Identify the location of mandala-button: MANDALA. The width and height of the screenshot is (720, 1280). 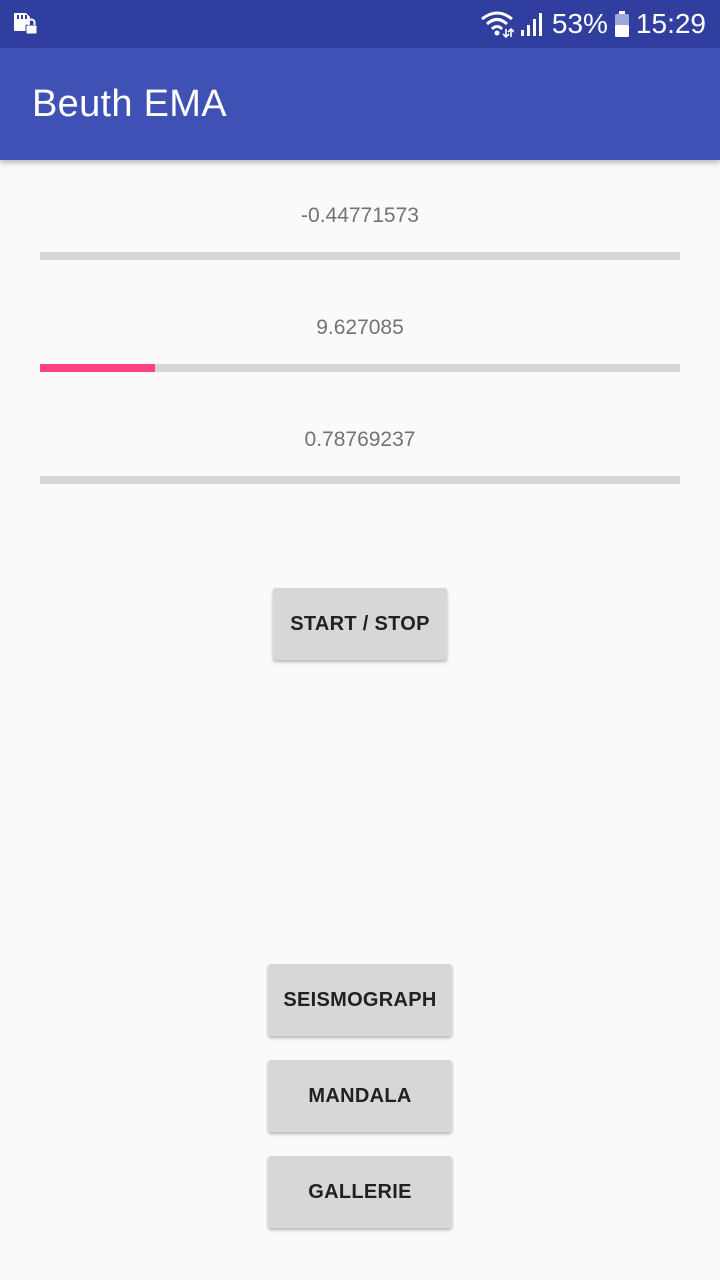
(360, 1096).